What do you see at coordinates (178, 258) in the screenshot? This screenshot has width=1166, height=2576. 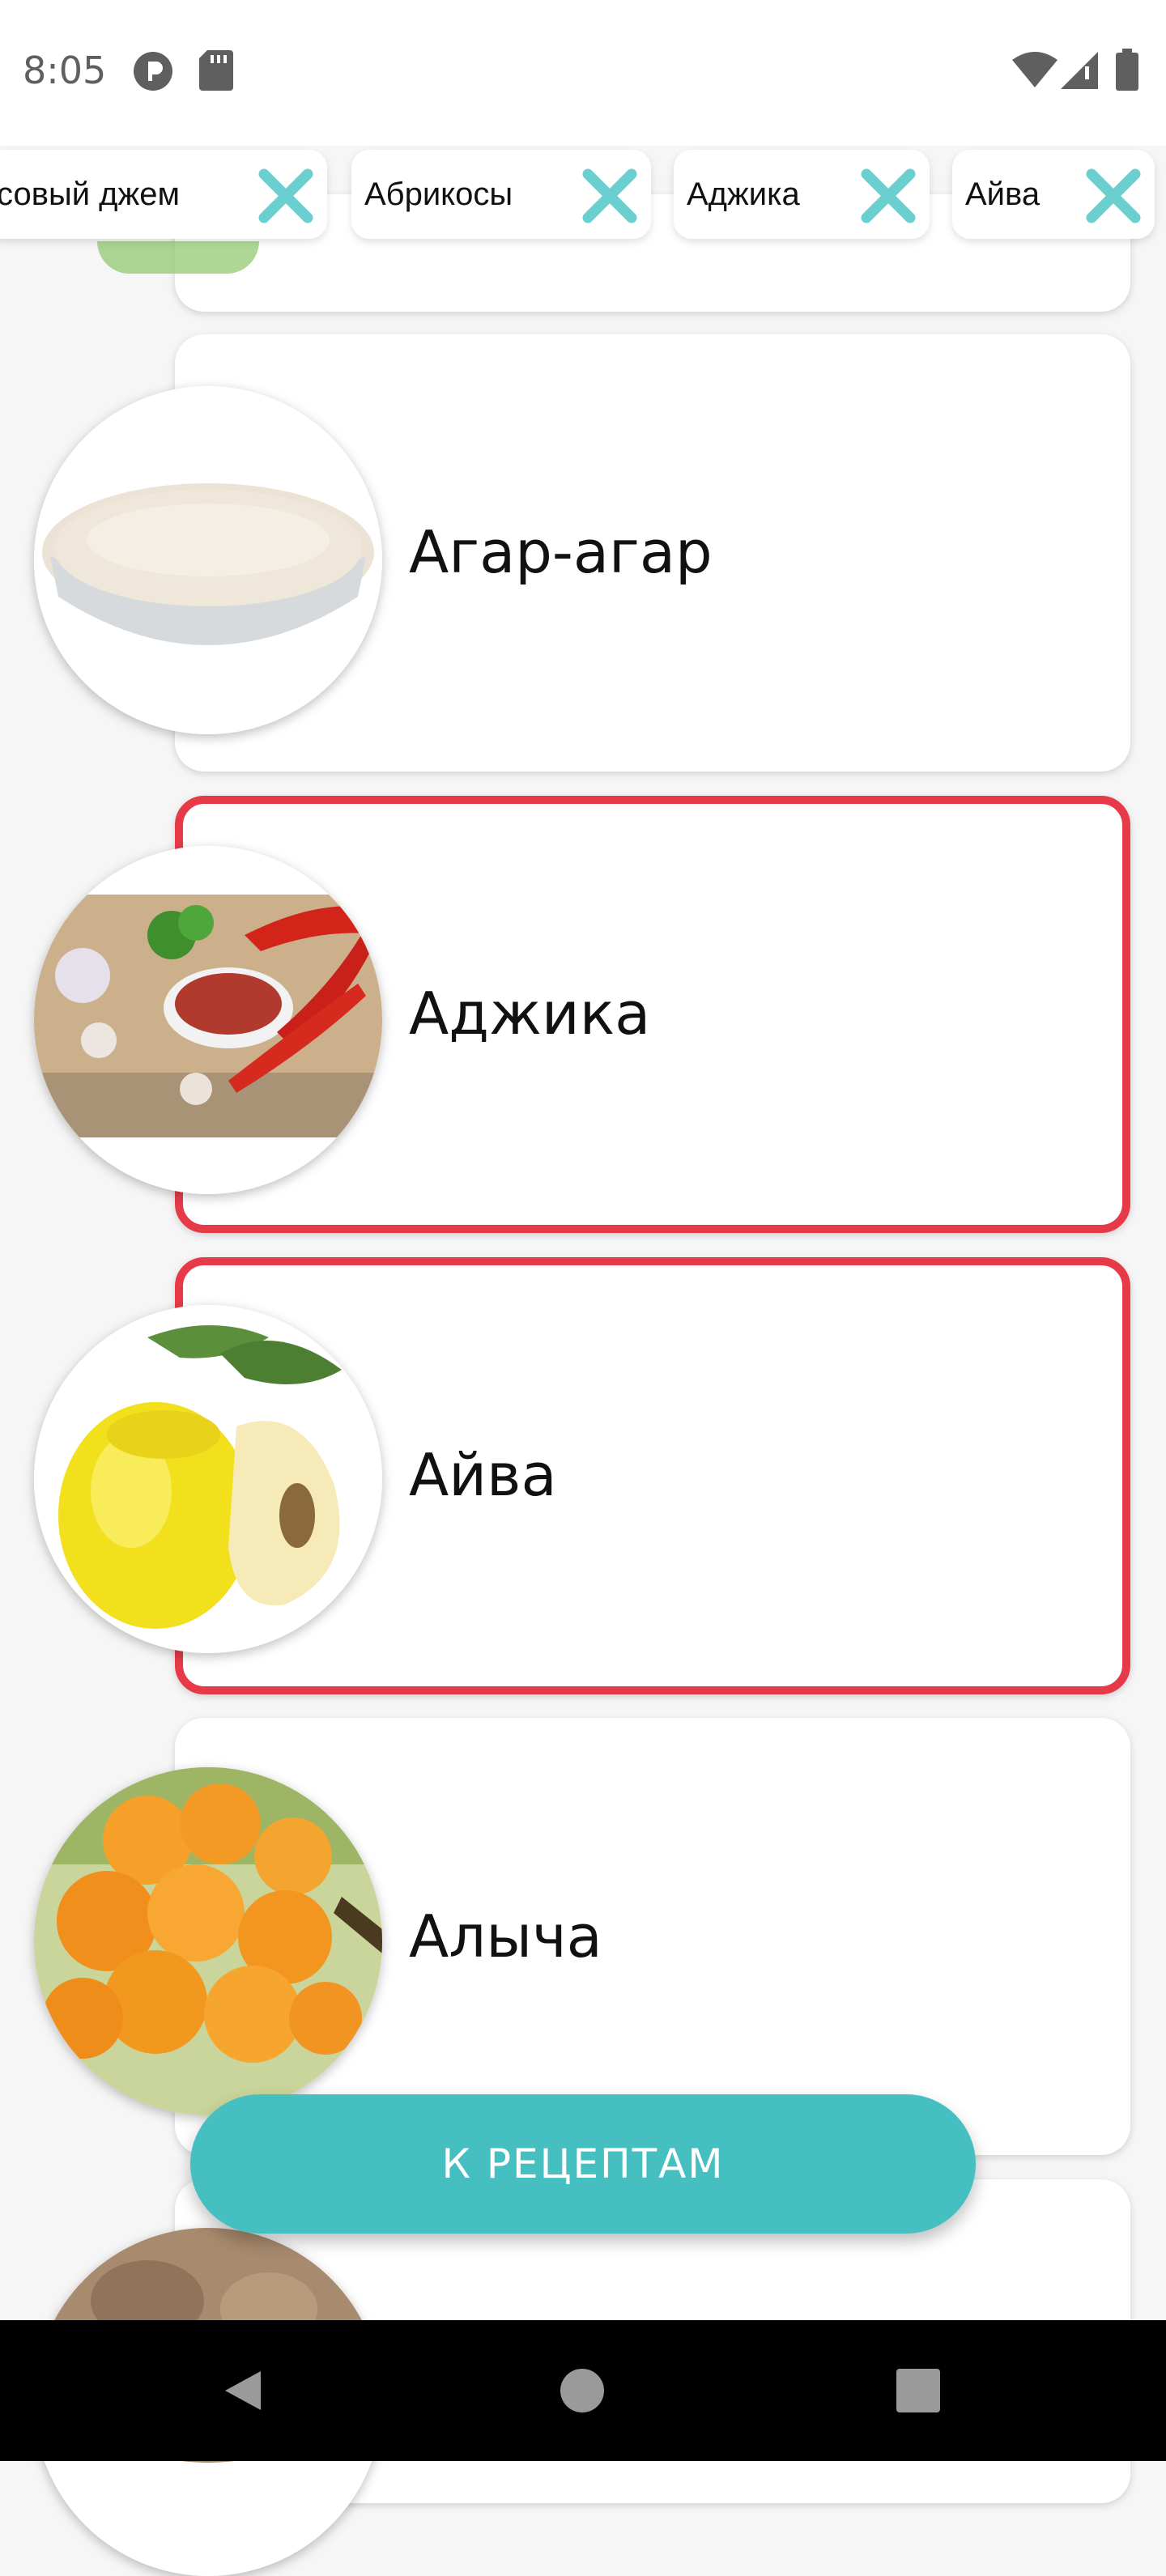 I see `product-image-partial` at bounding box center [178, 258].